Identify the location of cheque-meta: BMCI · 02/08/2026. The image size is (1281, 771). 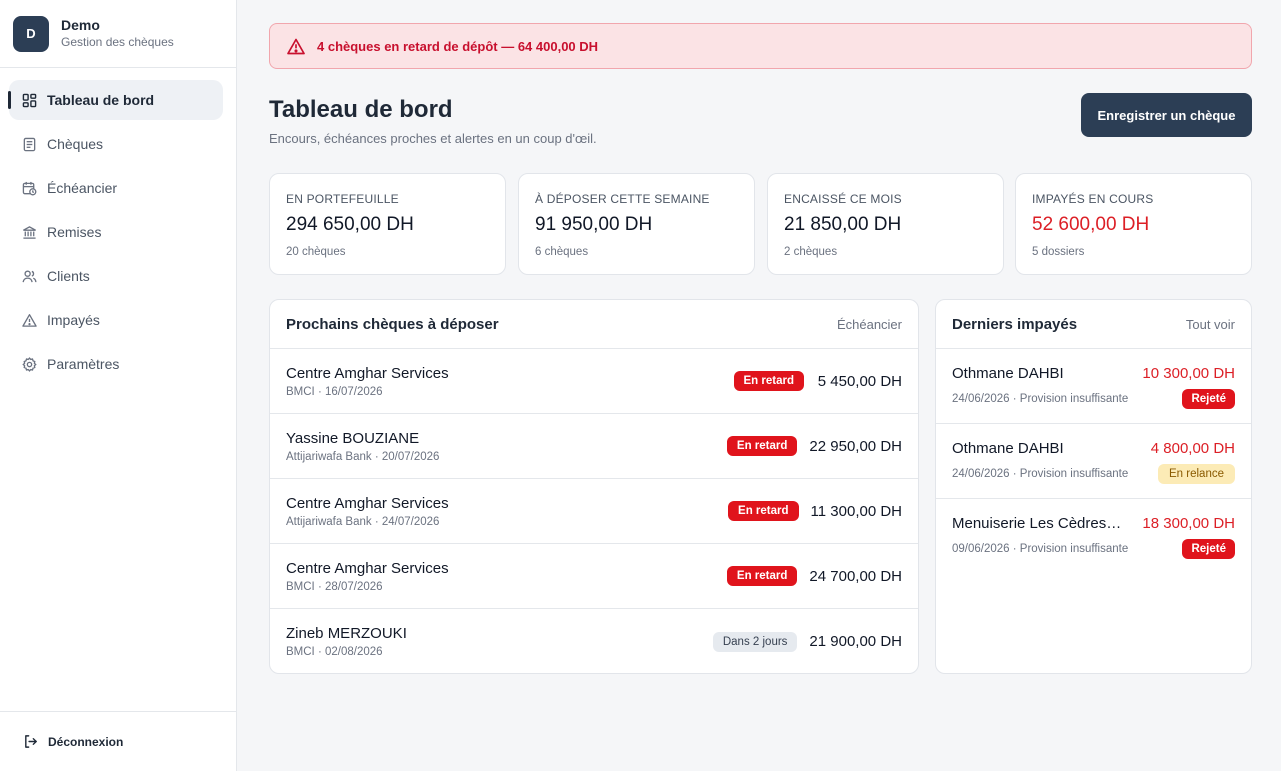
(334, 652).